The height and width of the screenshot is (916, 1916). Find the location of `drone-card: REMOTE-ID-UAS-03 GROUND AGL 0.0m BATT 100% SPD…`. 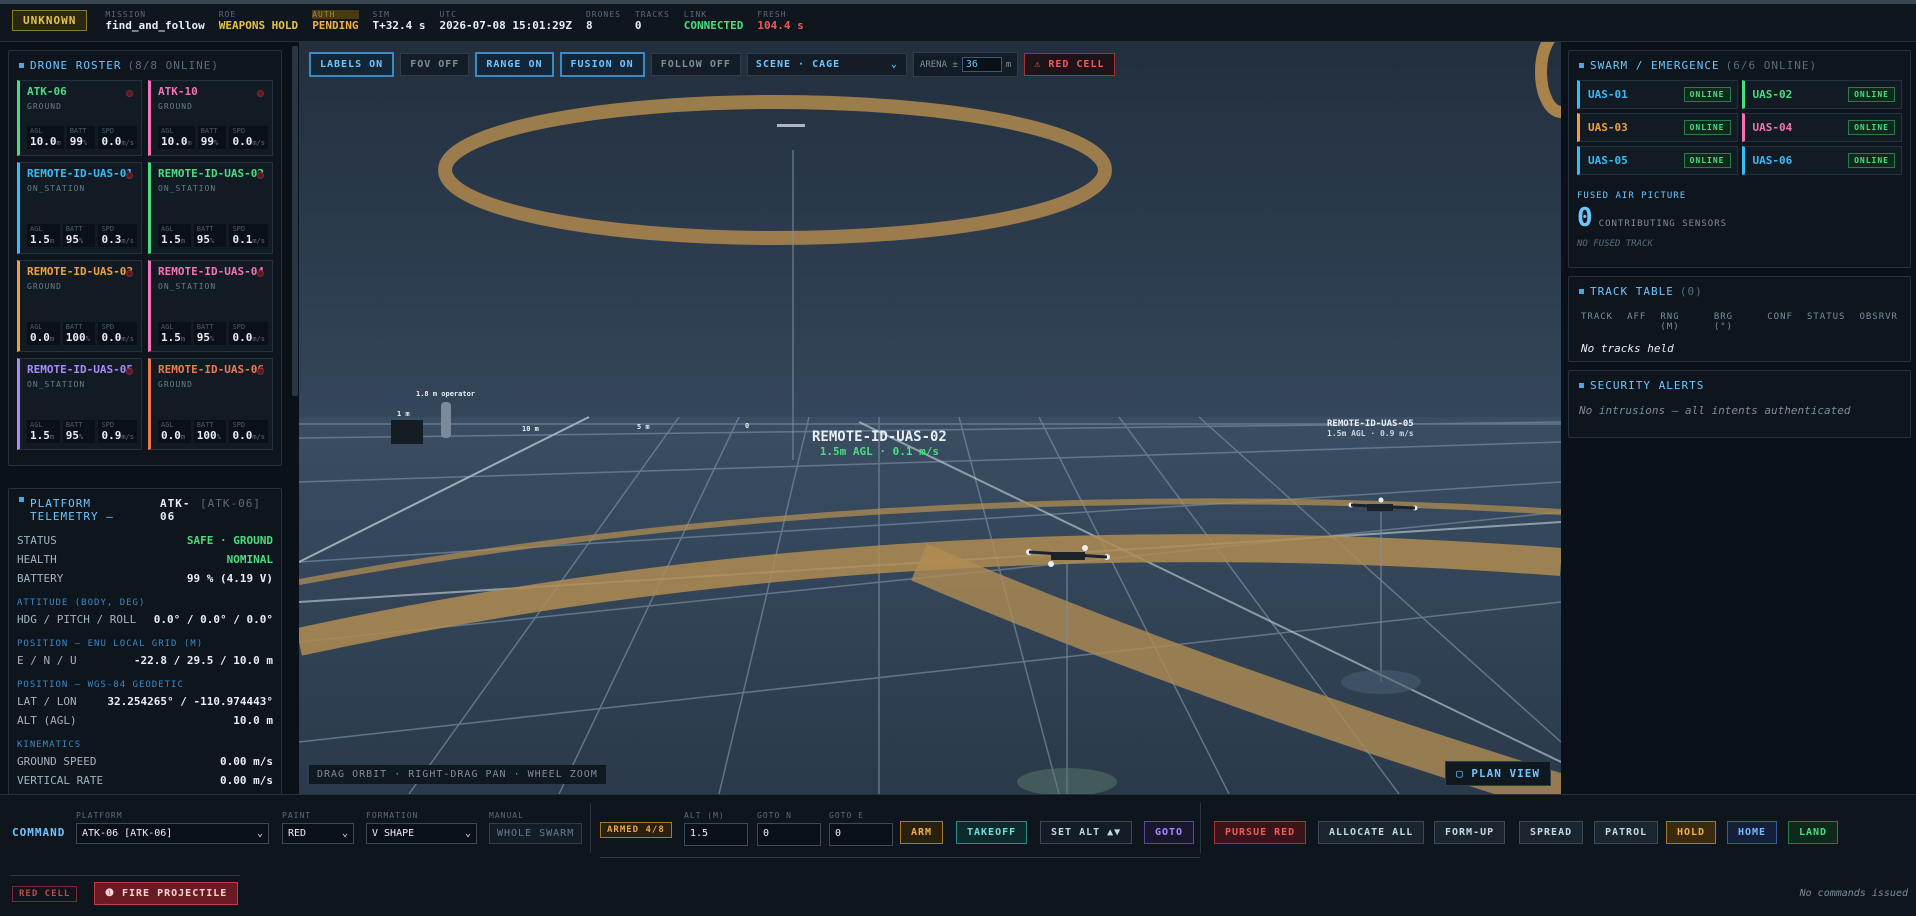

drone-card: REMOTE-ID-UAS-03 GROUND AGL 0.0m BATT 100% SPD… is located at coordinates (79, 306).